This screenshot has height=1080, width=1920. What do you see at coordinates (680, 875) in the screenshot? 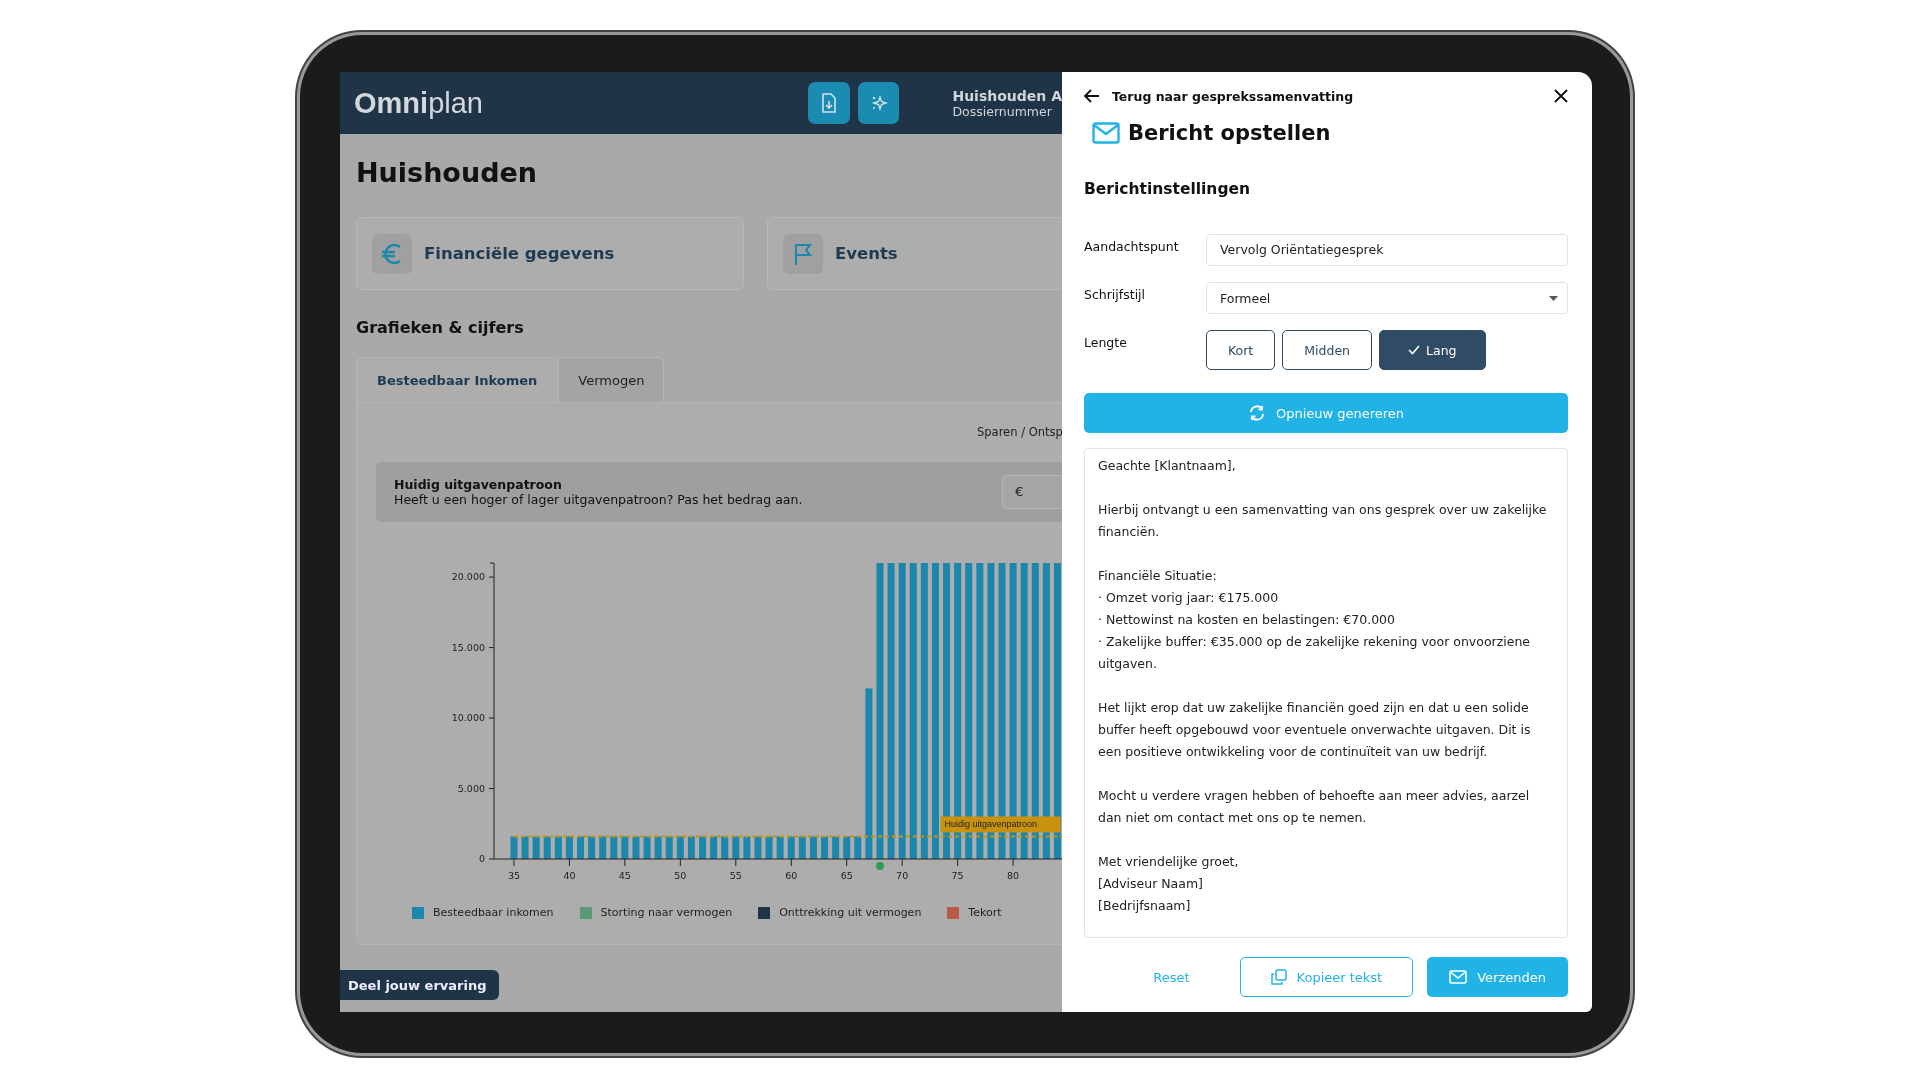
I see `x-tick-label: 50` at bounding box center [680, 875].